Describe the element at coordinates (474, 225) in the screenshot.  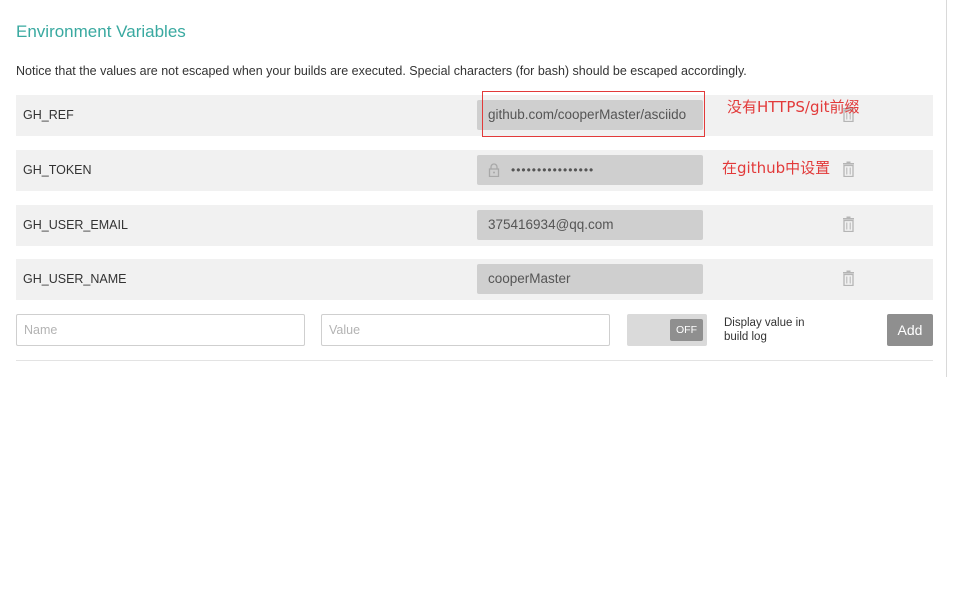
I see `env-var-row: GH_USER_EMAIL 375416934@qq.com` at that location.